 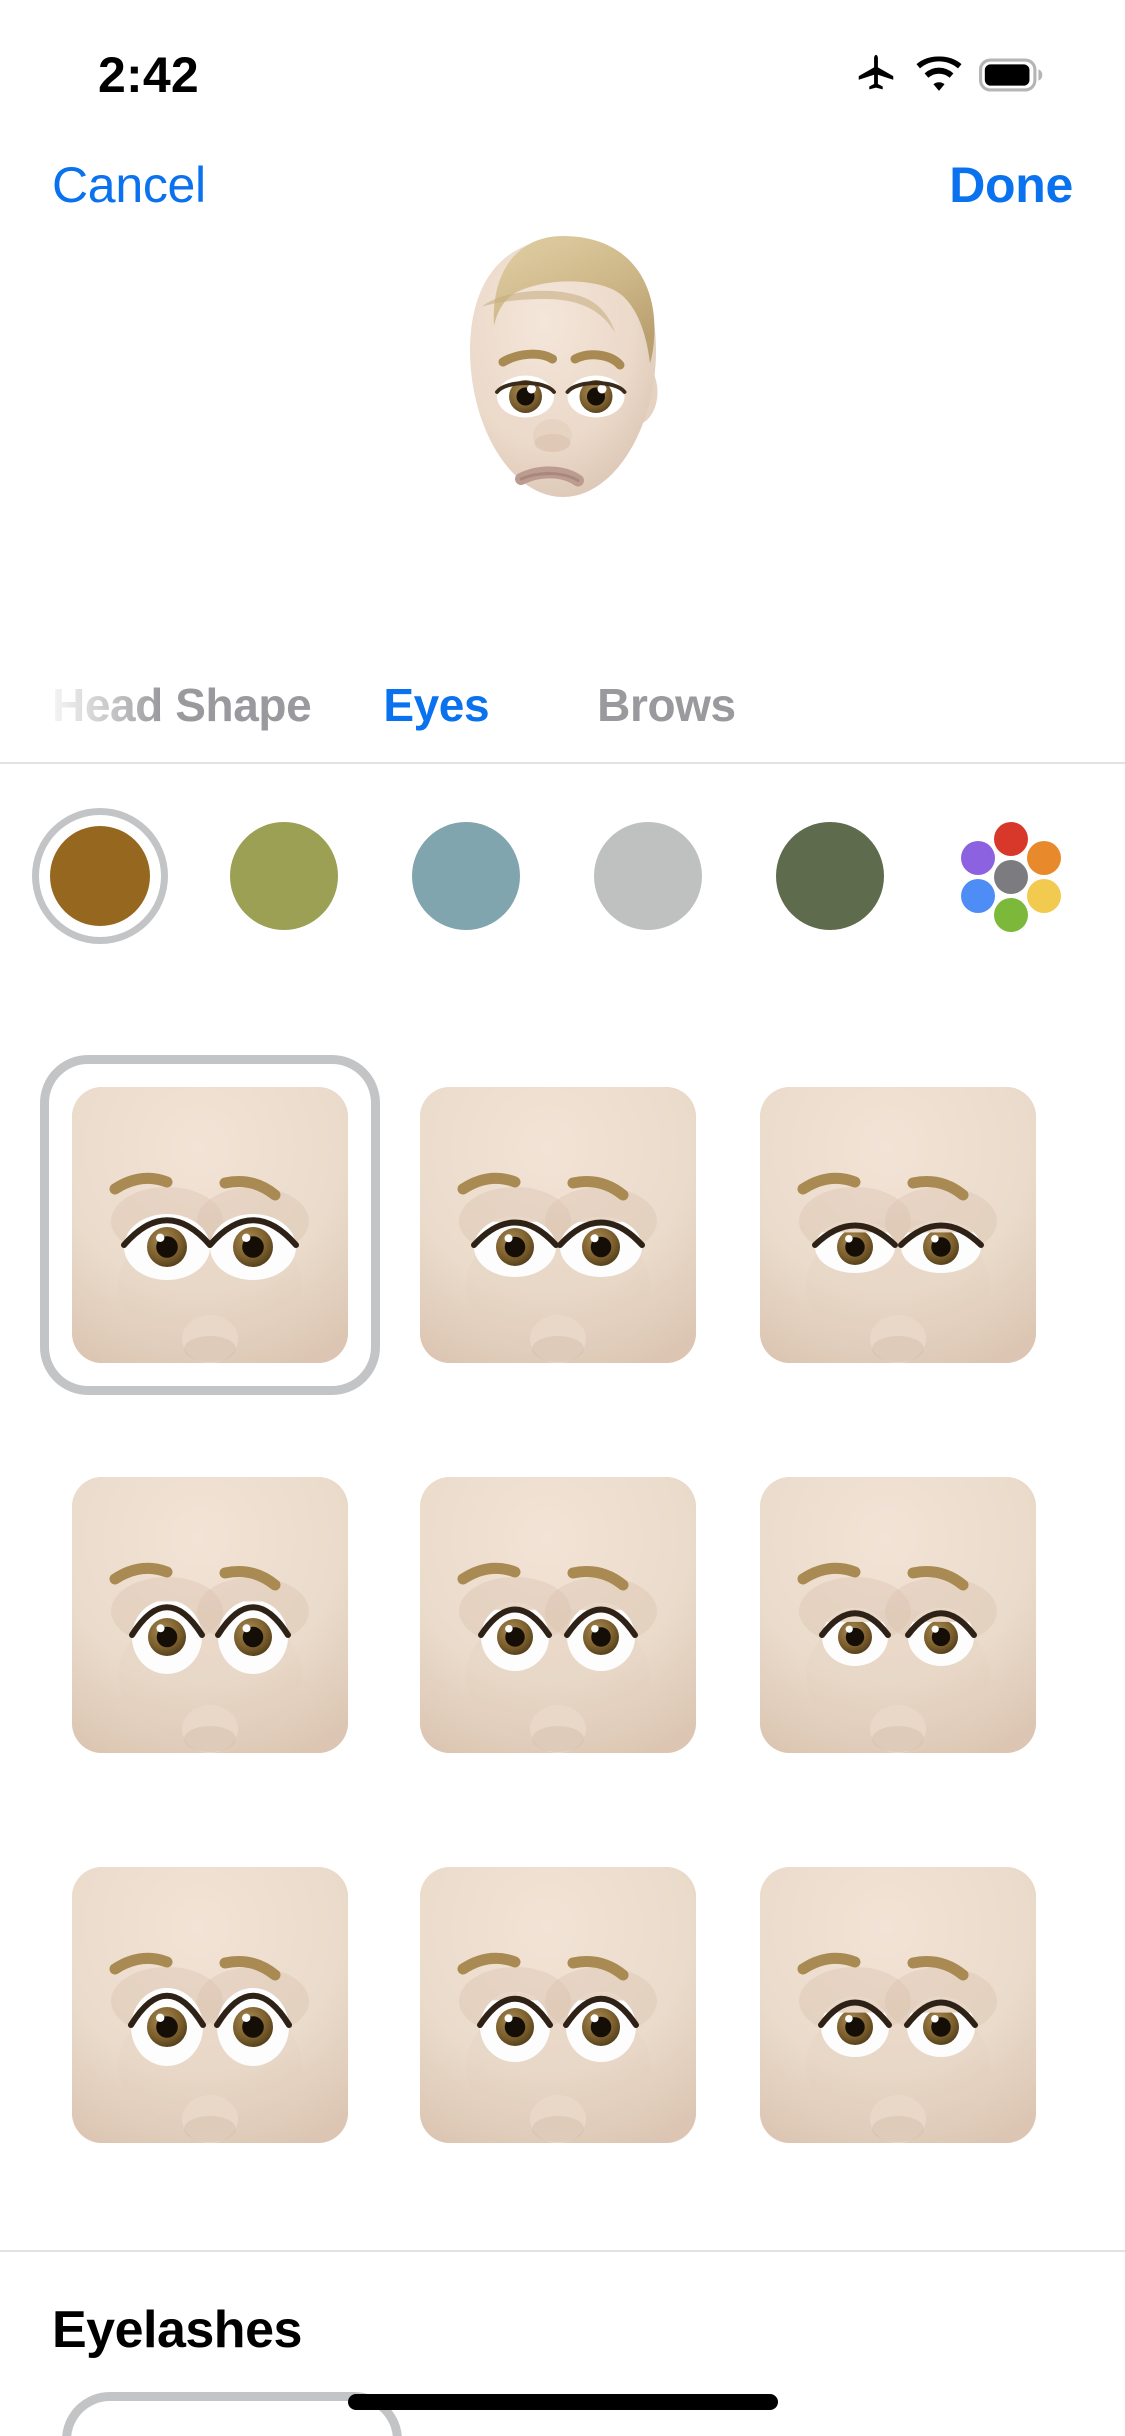 I want to click on eye-color-swatch-brown, so click(x=100, y=876).